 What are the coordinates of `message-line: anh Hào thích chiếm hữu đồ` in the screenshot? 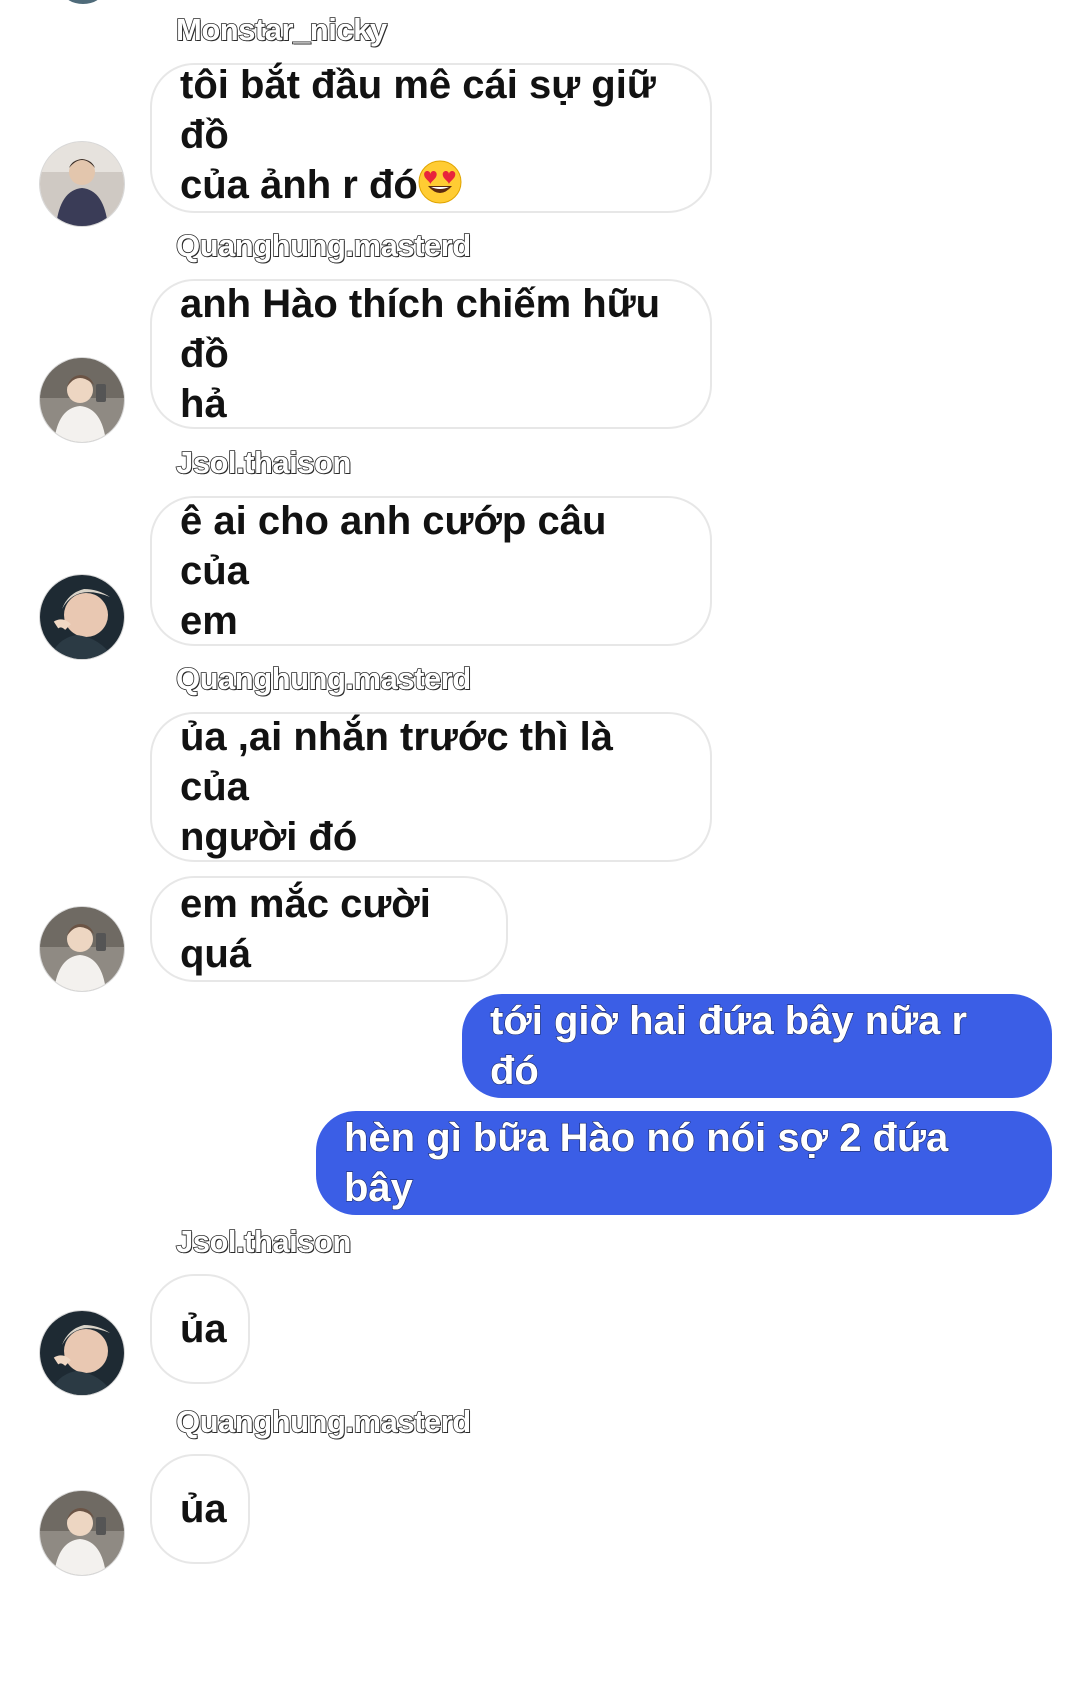 It's located at (420, 329).